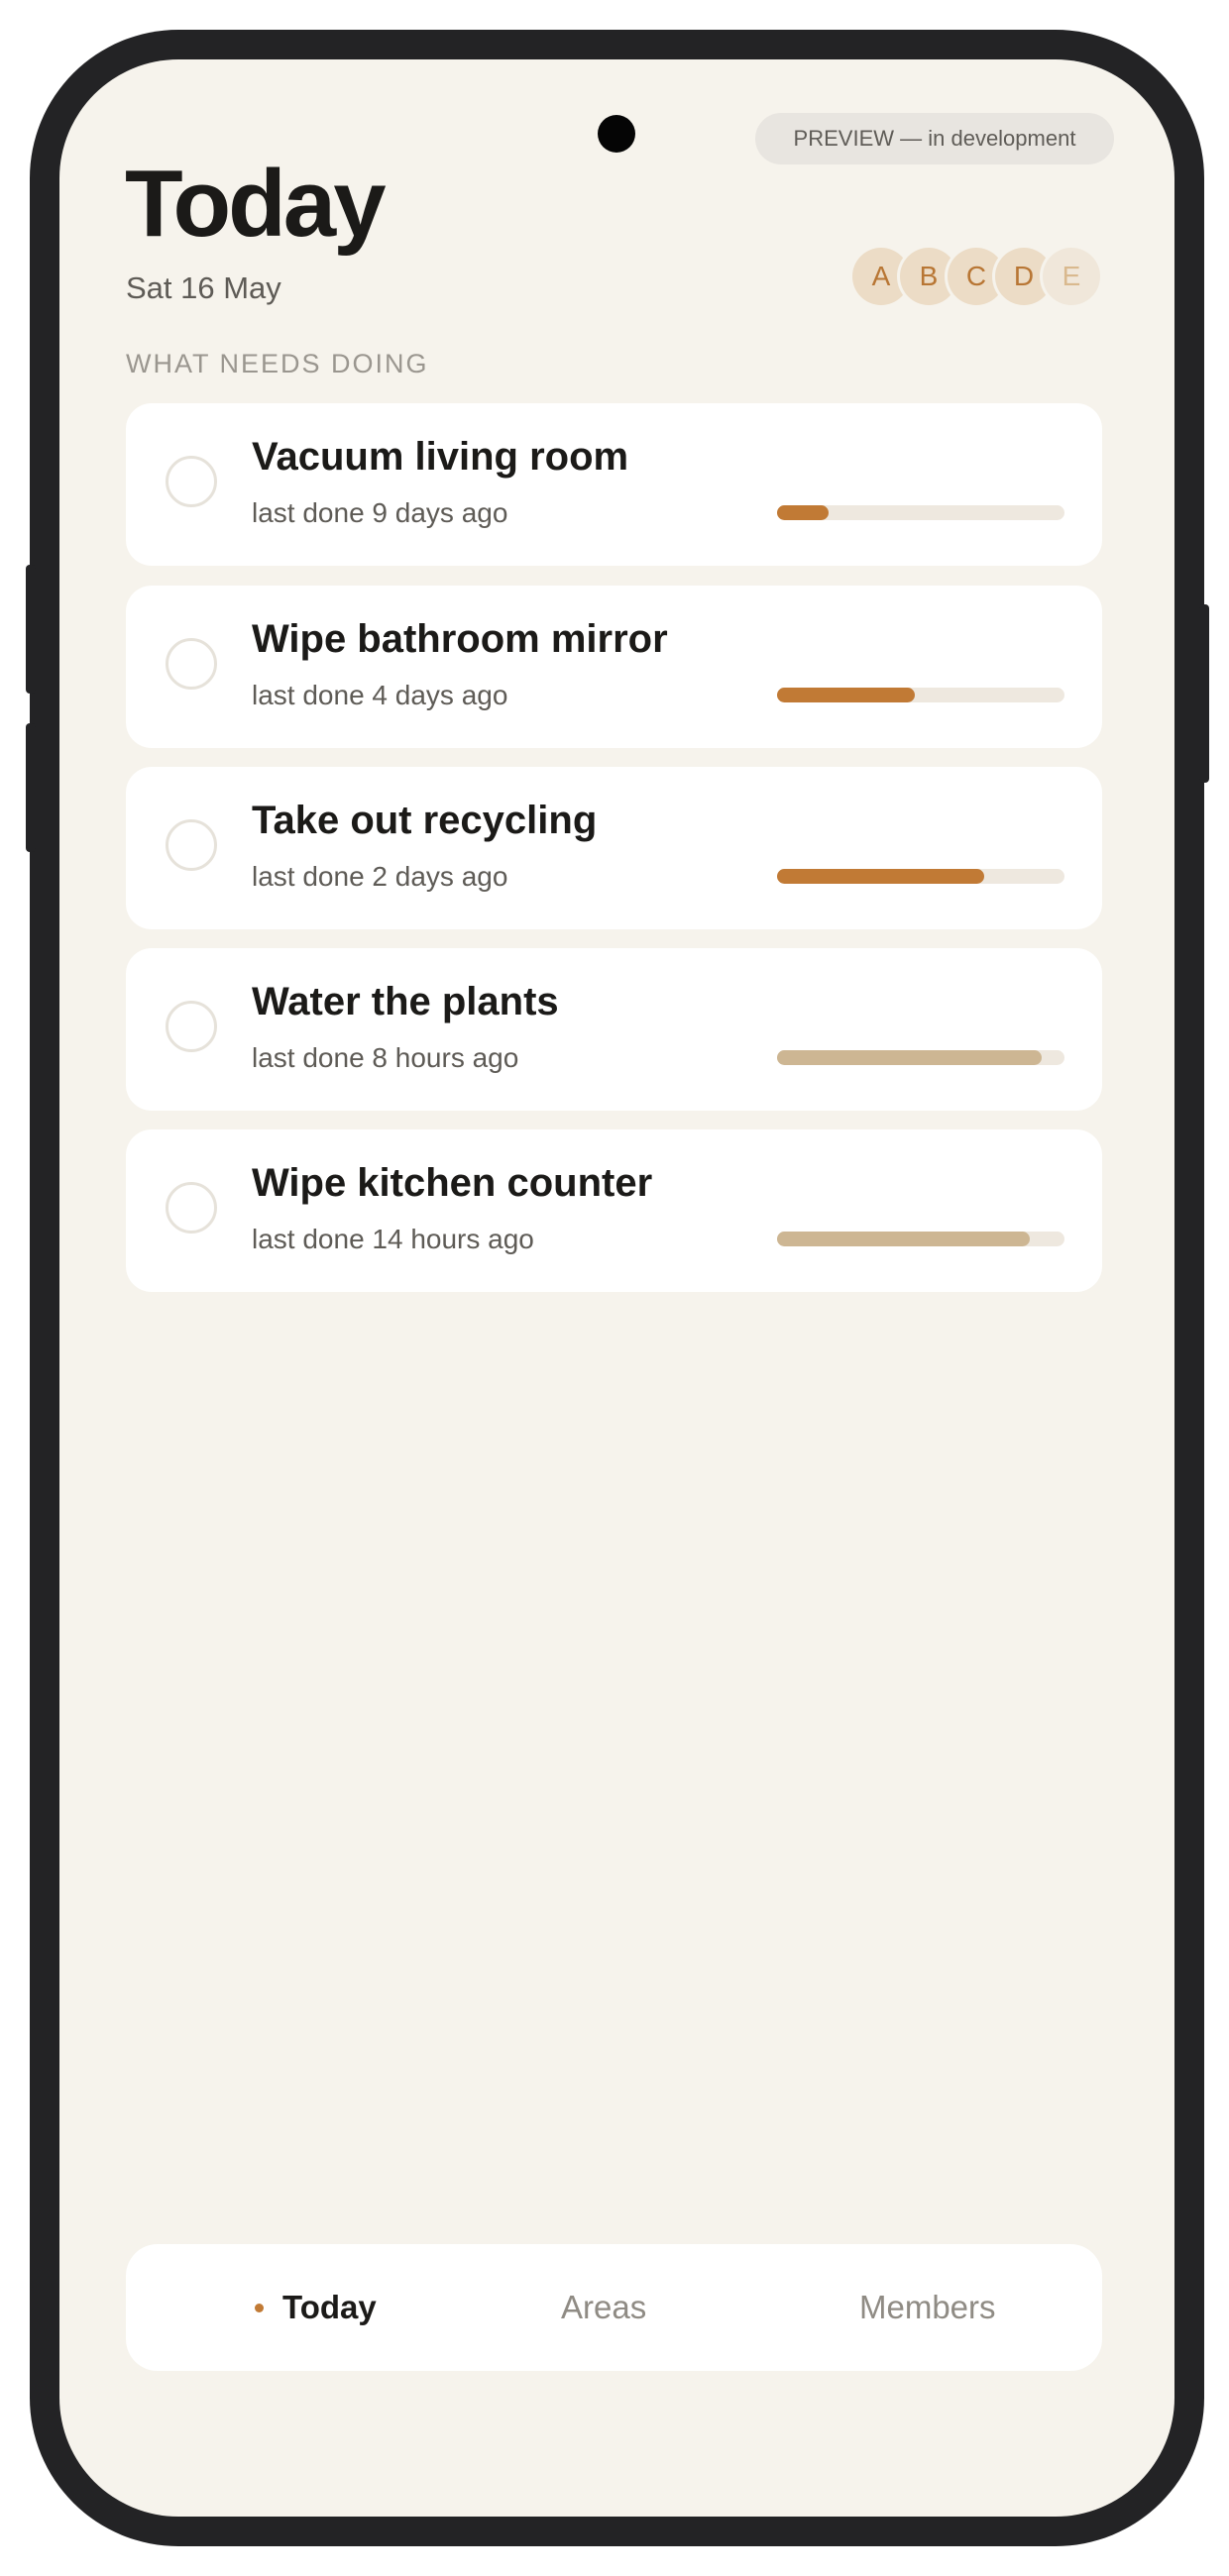 This screenshot has height=2576, width=1229. I want to click on task-card: Vacuum living room last done 9 days ago, so click(614, 484).